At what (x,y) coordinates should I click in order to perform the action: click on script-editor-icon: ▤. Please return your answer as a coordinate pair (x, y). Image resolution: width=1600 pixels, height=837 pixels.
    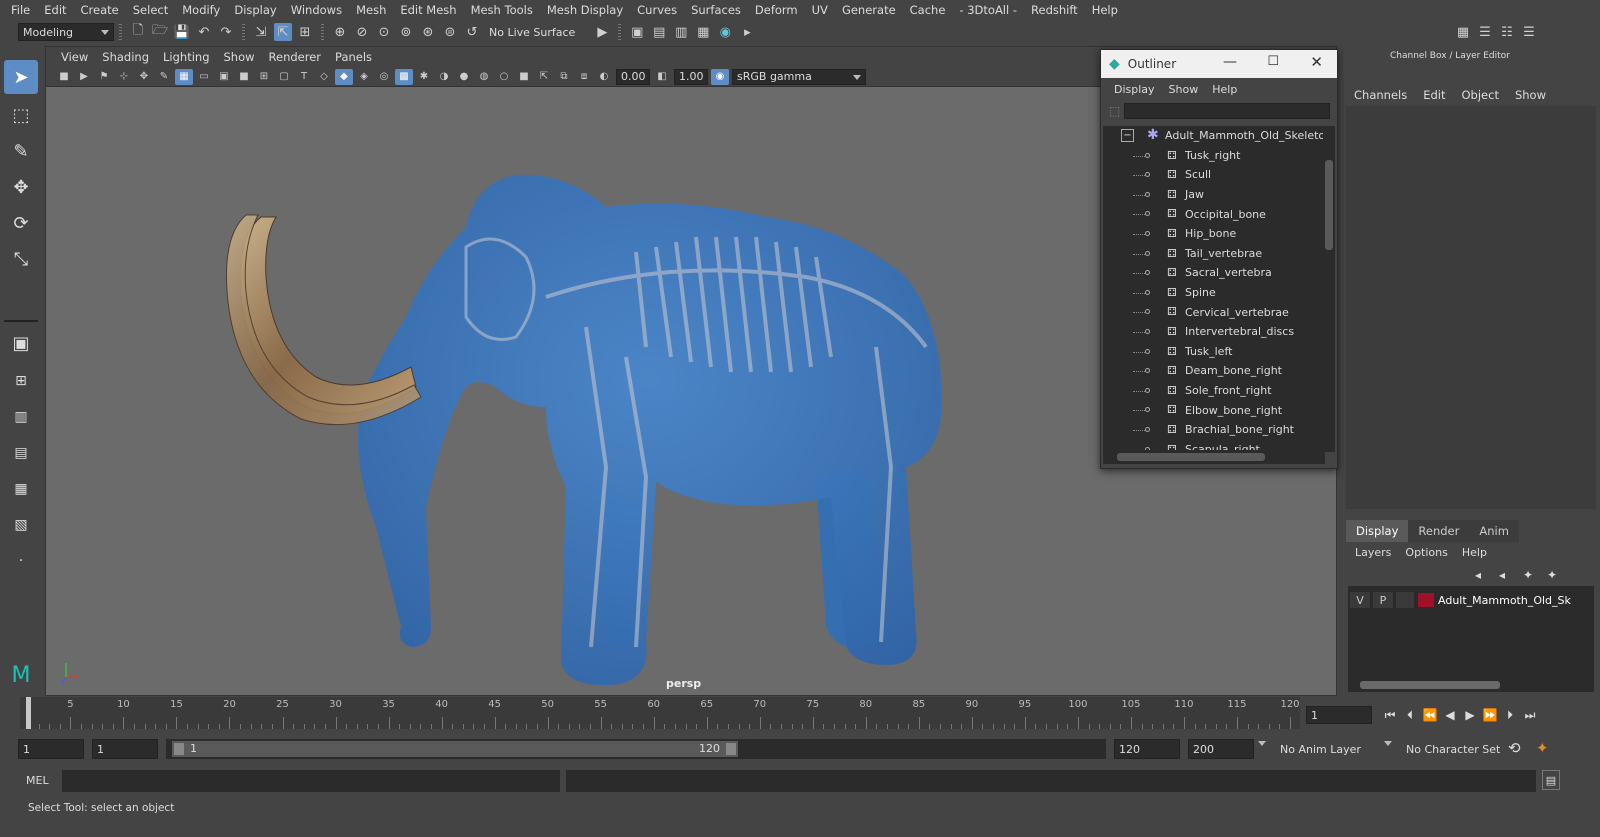
    Looking at the image, I should click on (1551, 780).